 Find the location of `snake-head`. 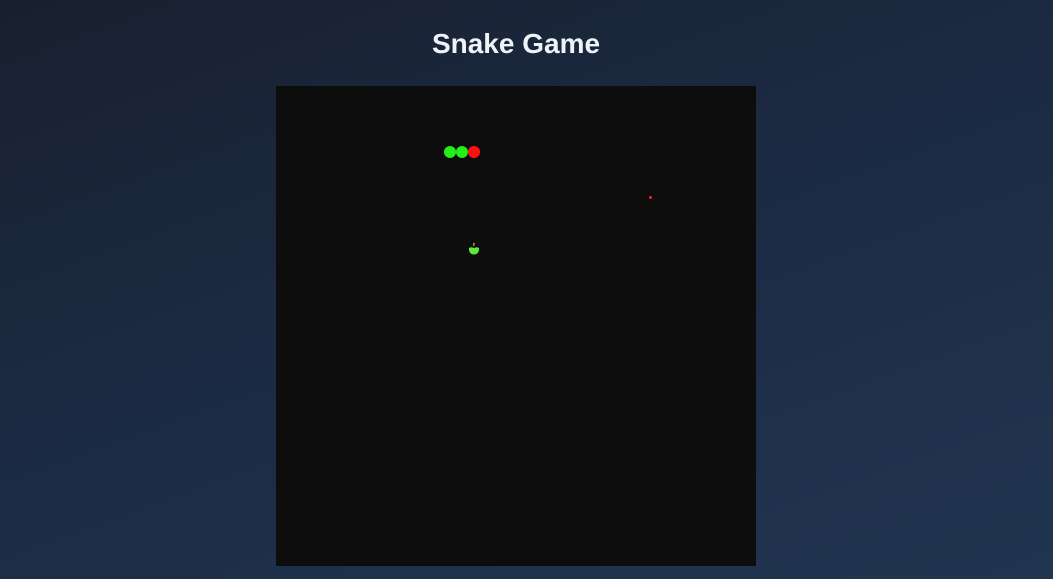

snake-head is located at coordinates (474, 152).